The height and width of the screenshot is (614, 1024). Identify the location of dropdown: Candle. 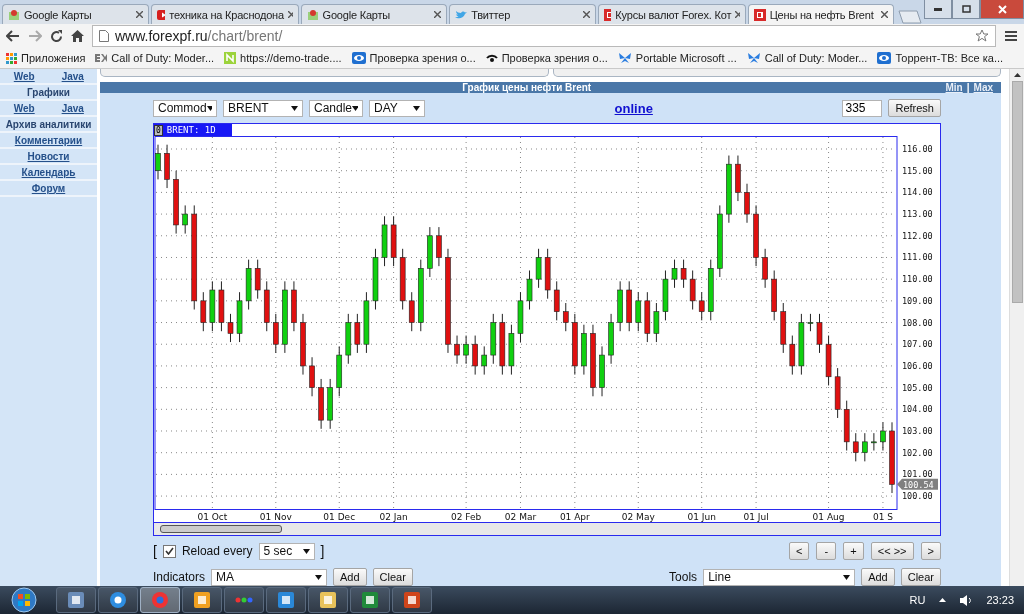
(336, 108).